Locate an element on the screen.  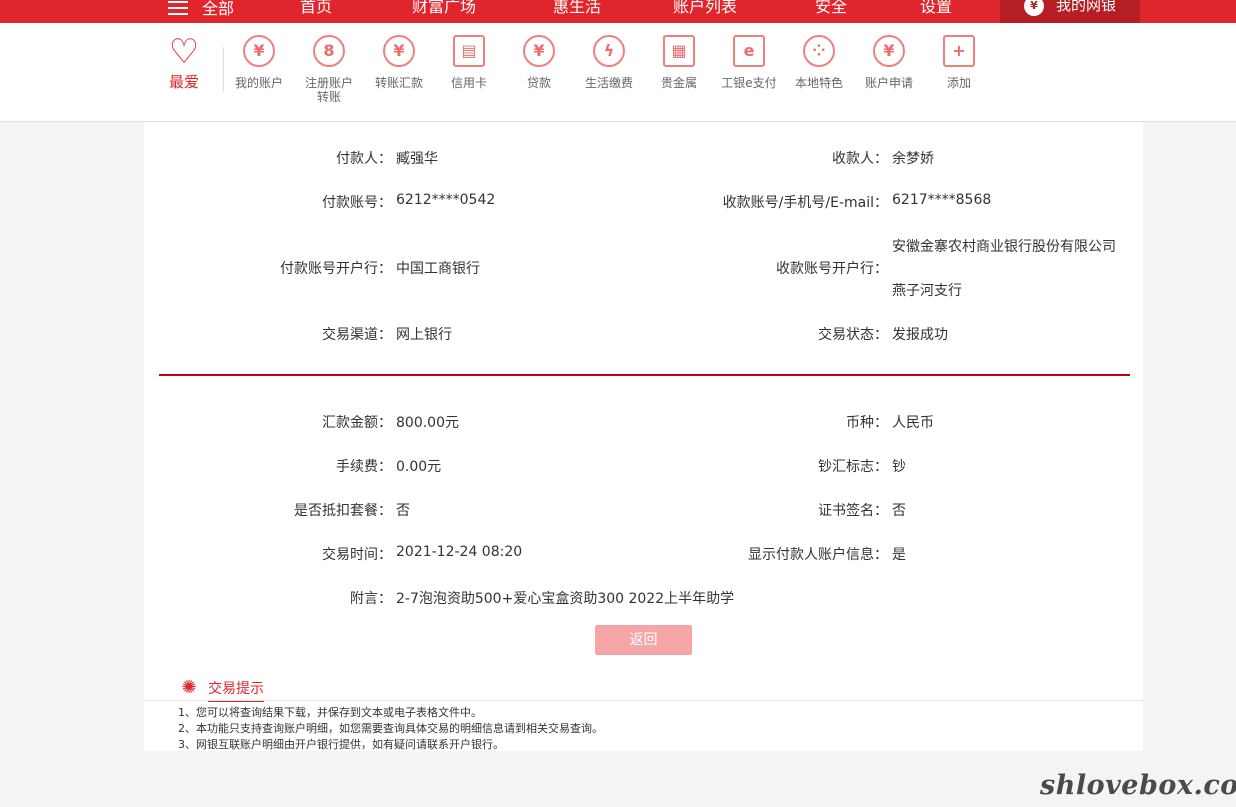
shortcut-label: 贷款 is located at coordinates (538, 83).